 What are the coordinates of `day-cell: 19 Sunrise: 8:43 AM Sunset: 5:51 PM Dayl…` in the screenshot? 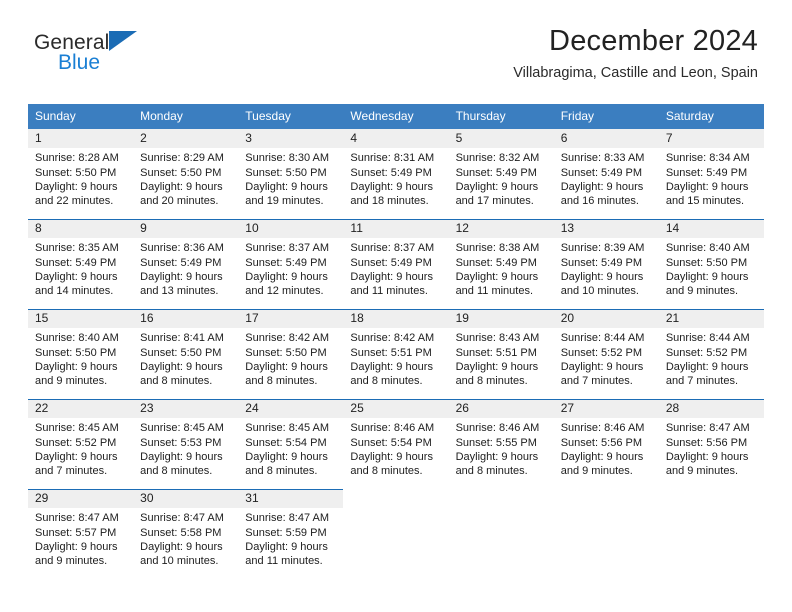 It's located at (501, 354).